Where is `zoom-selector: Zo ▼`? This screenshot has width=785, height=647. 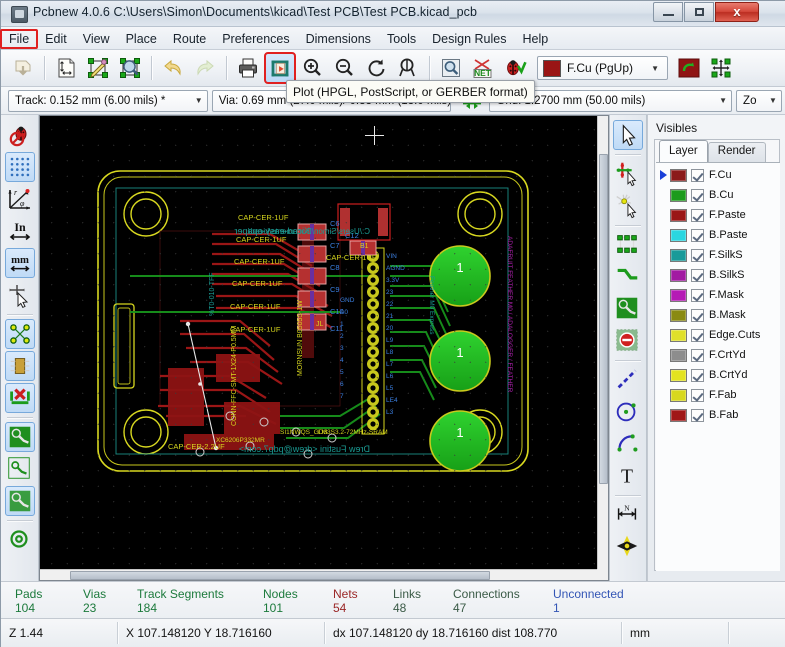
zoom-selector: Zo ▼ is located at coordinates (759, 100).